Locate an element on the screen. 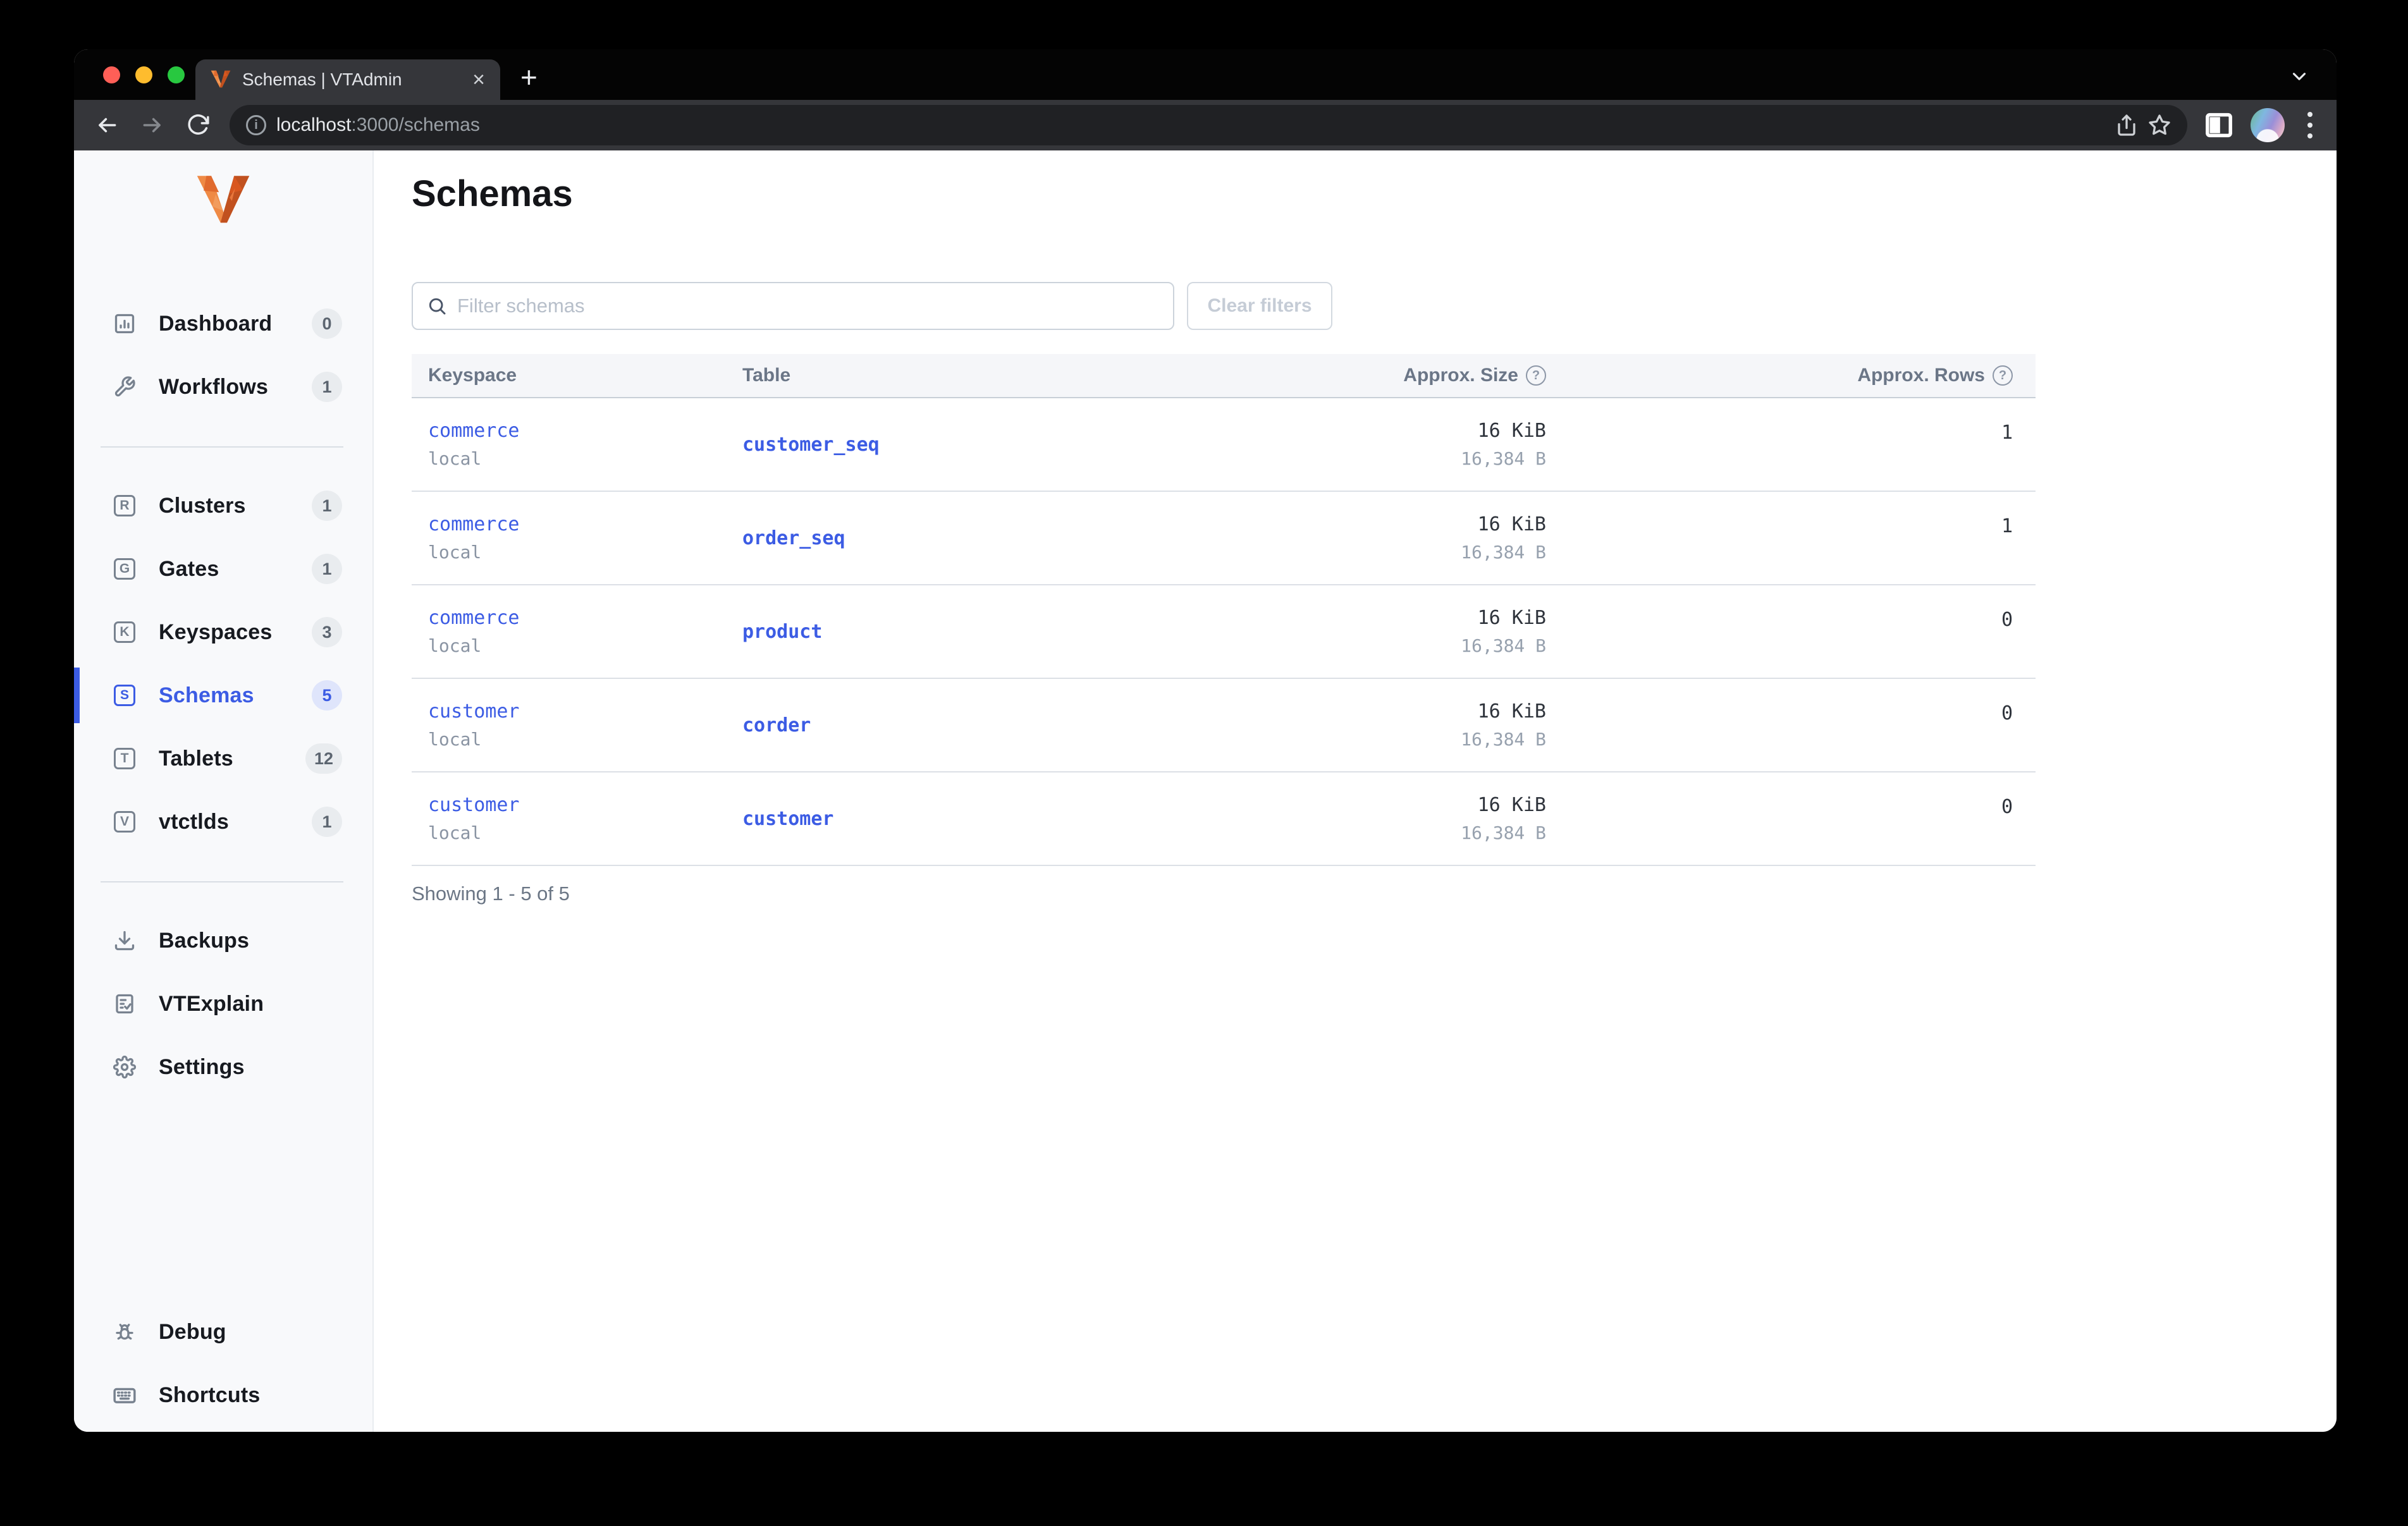 The width and height of the screenshot is (2408, 1526). sidebar-item-backups: Backups is located at coordinates (223, 940).